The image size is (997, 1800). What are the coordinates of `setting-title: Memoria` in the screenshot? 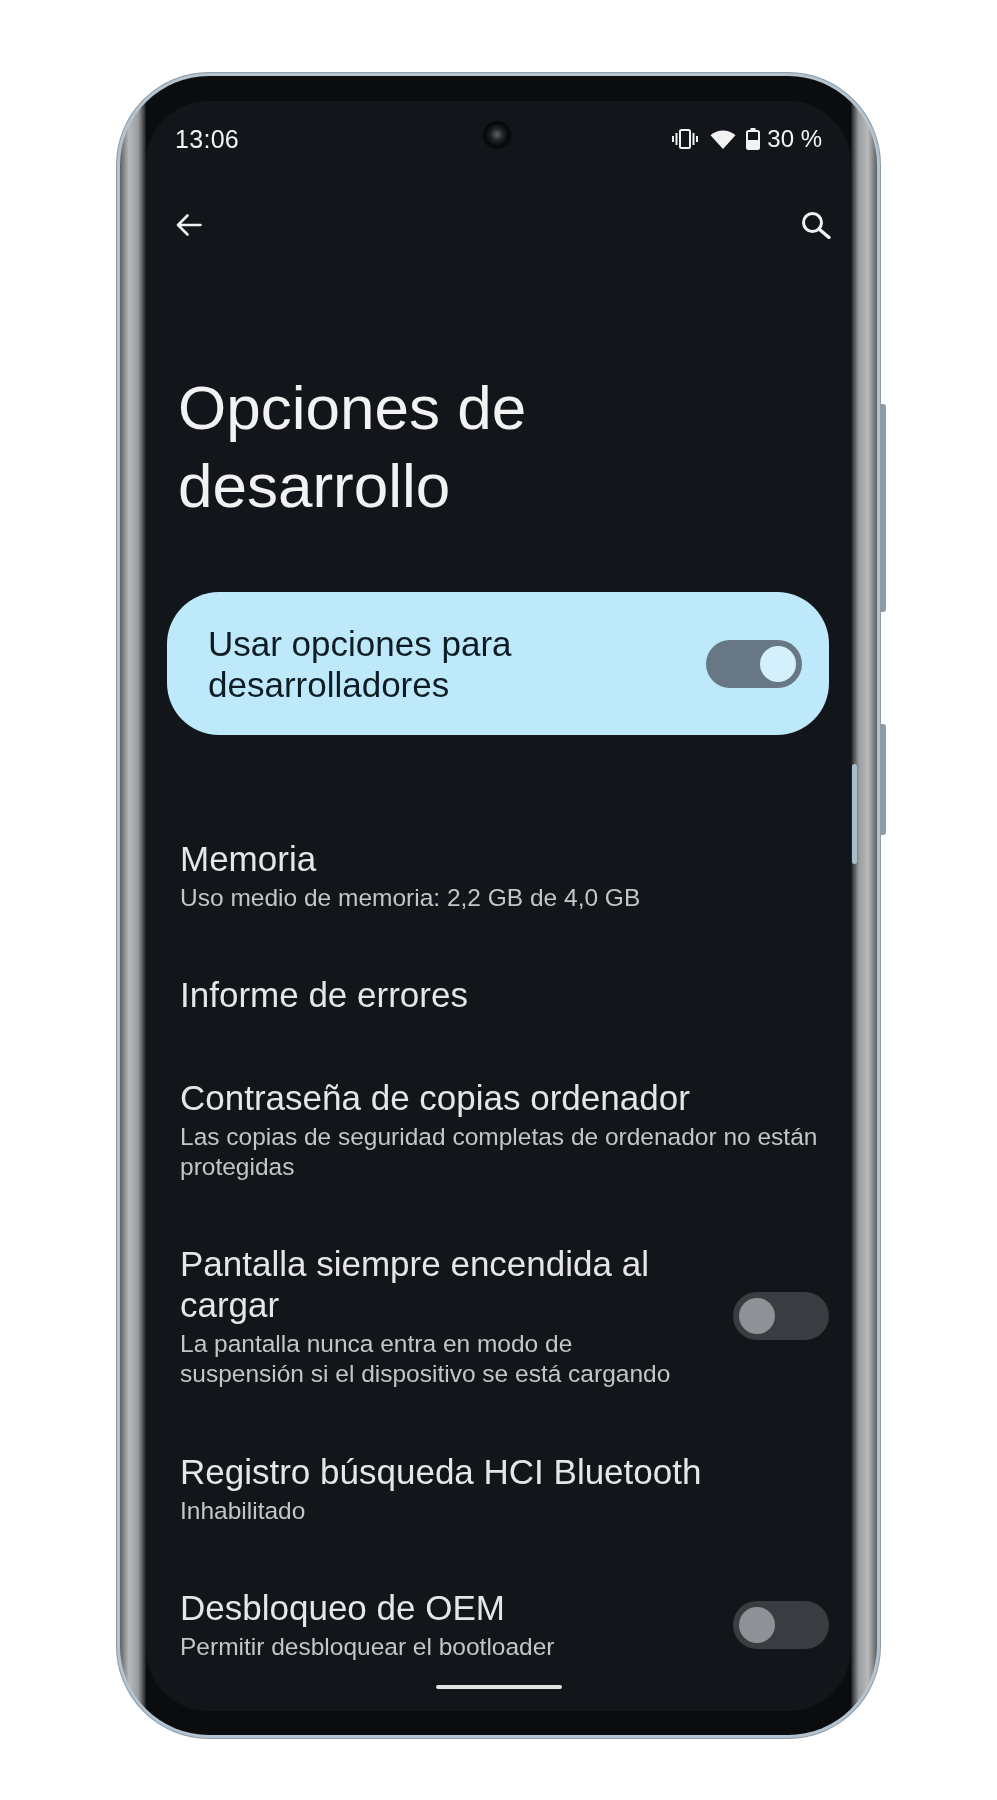 It's located at (504, 858).